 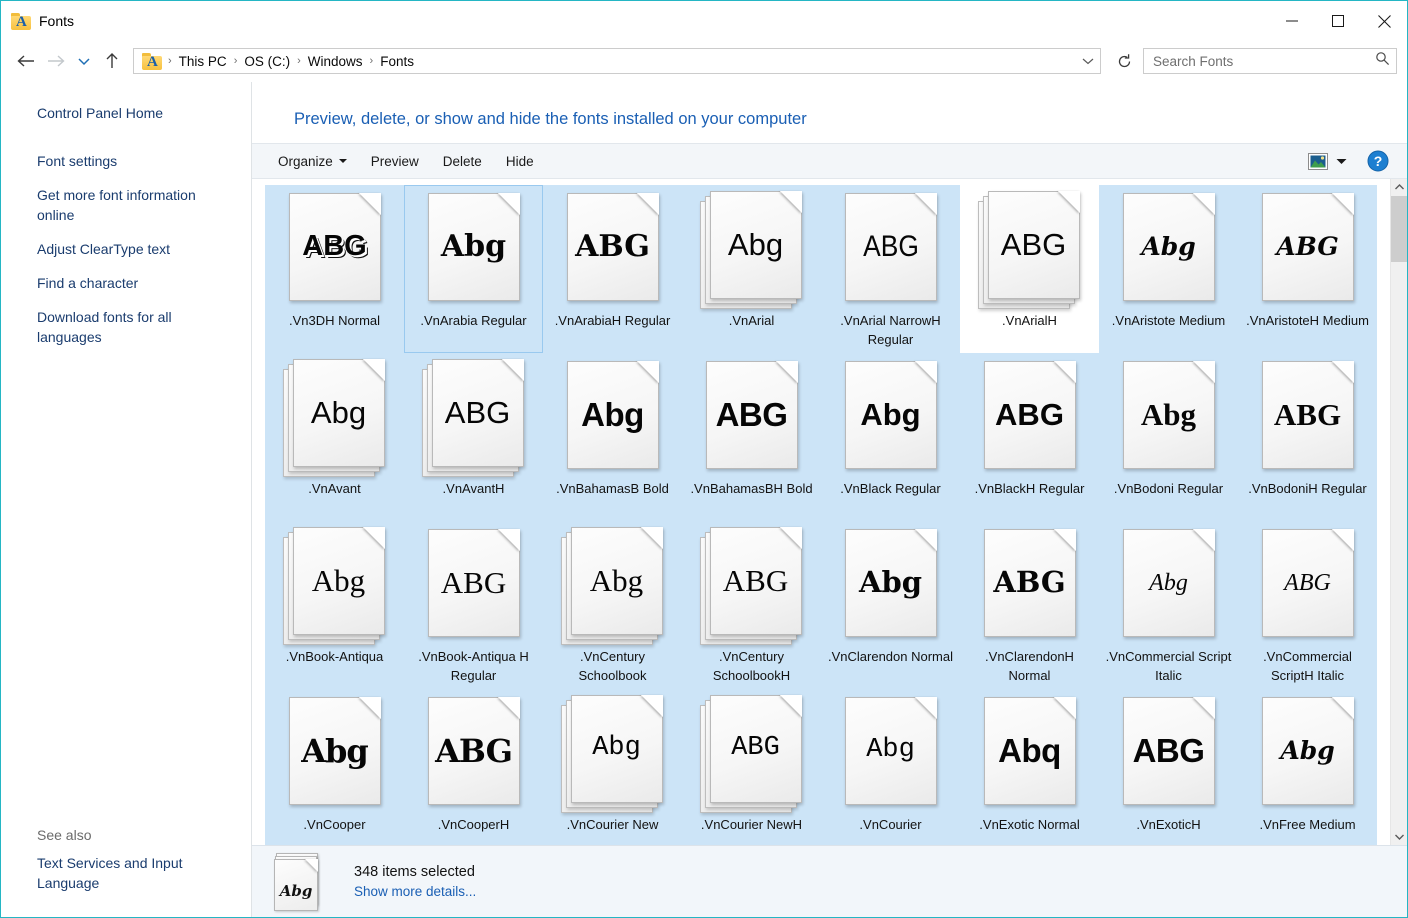 I want to click on help-icon: ?, so click(x=1377, y=161).